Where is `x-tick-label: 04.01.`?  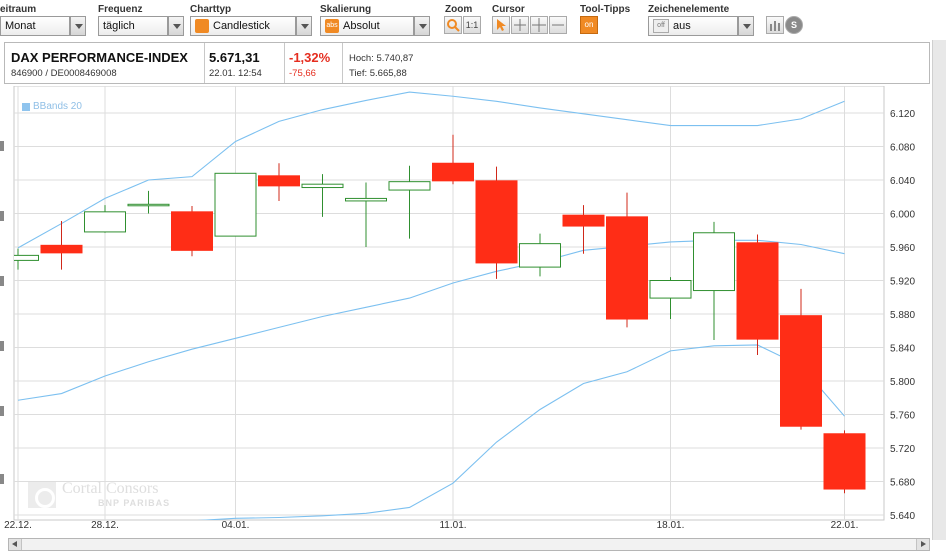
x-tick-label: 04.01. is located at coordinates (236, 525).